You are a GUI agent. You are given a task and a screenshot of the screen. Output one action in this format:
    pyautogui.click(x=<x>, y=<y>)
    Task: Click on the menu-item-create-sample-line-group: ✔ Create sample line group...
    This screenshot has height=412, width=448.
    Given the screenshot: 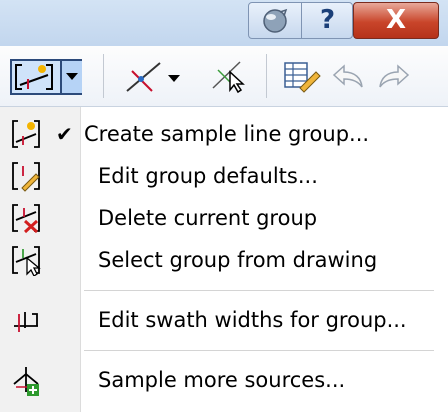 What is the action you would take?
    pyautogui.click(x=224, y=134)
    